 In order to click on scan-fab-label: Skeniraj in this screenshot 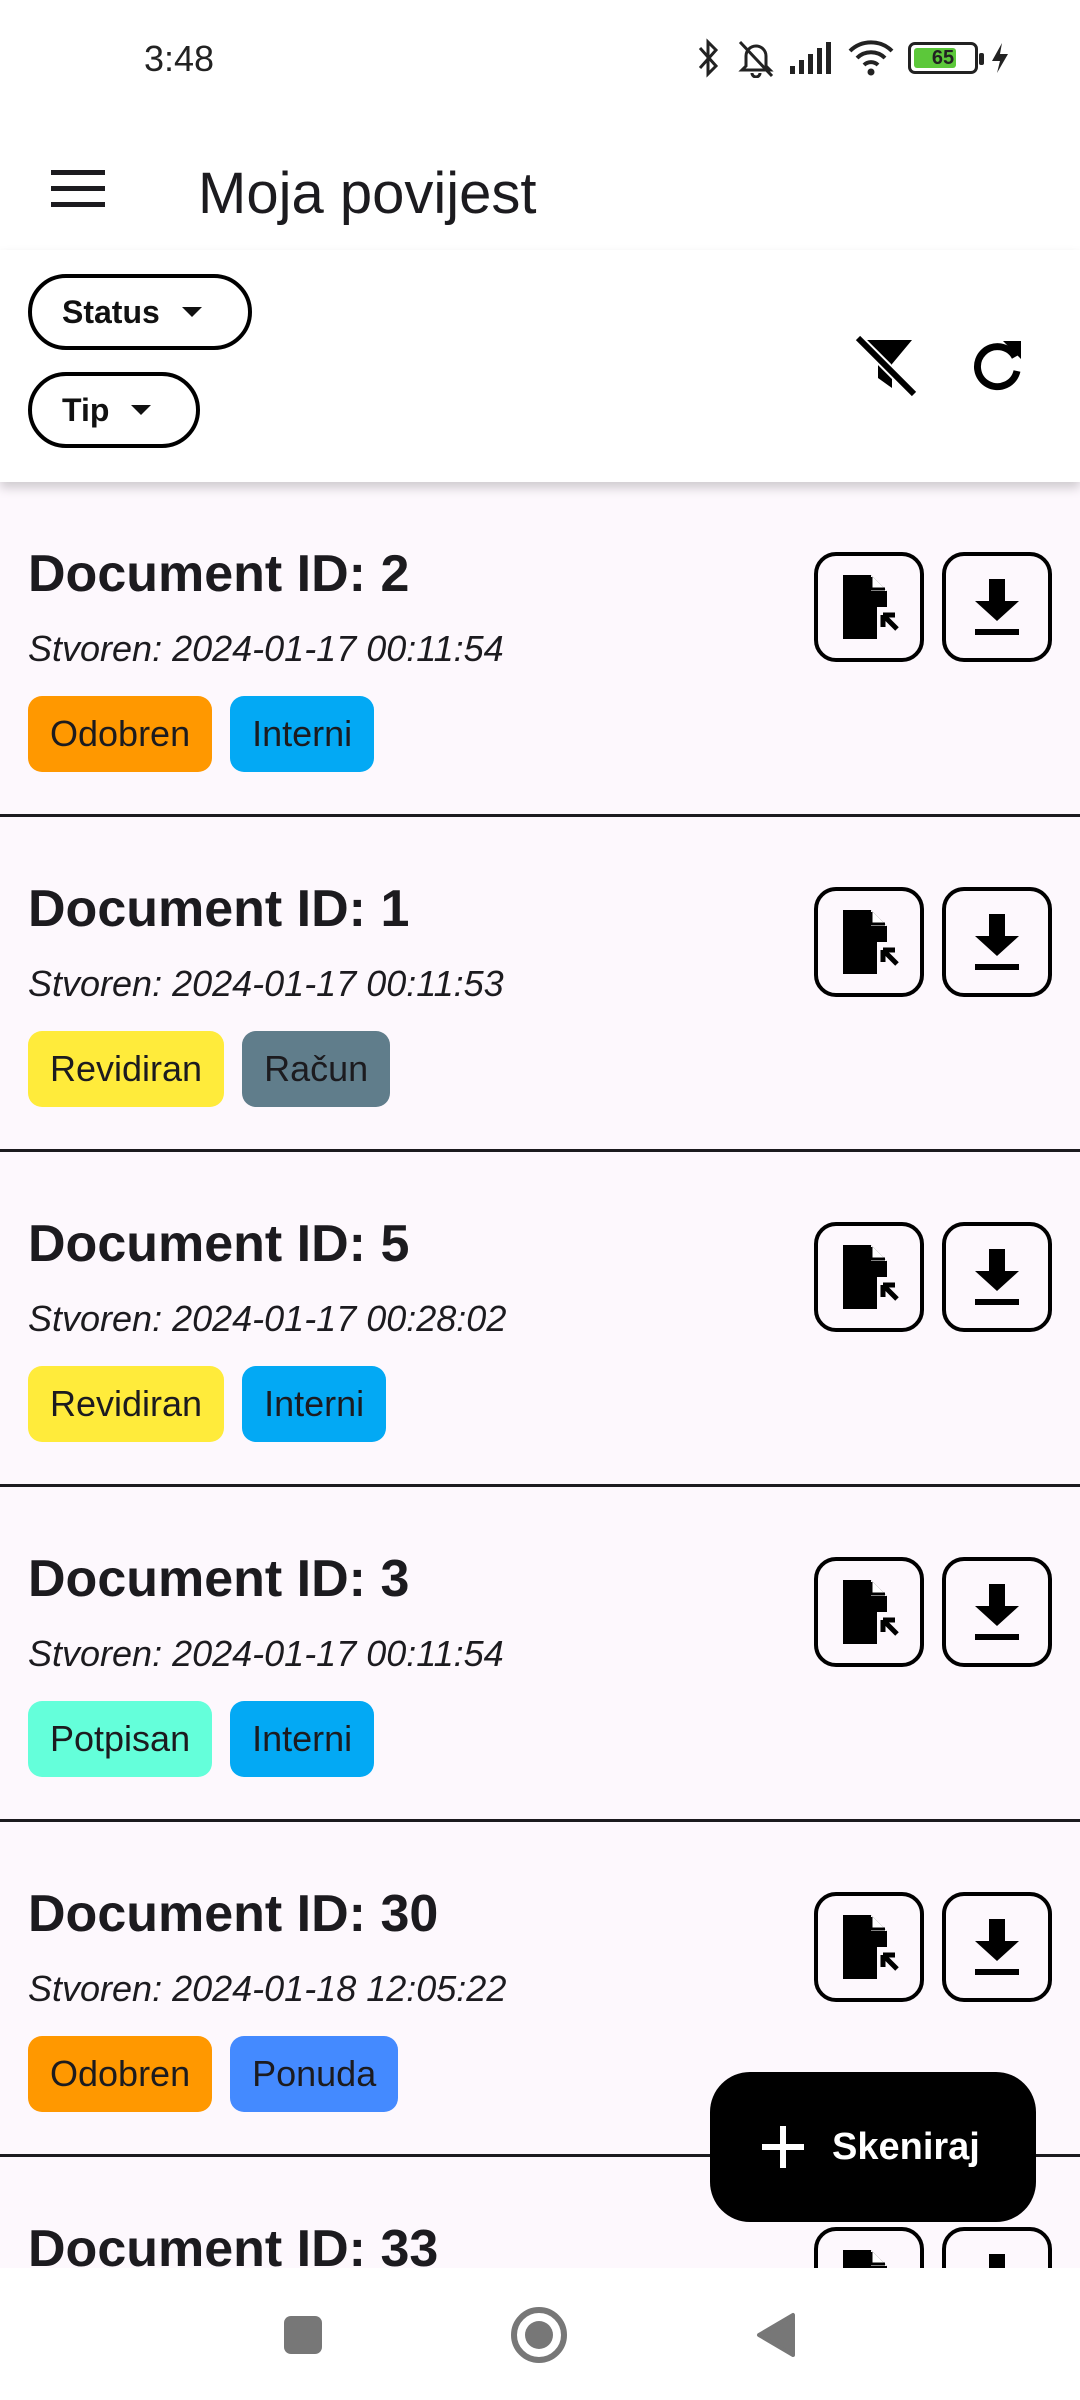, I will do `click(906, 2146)`.